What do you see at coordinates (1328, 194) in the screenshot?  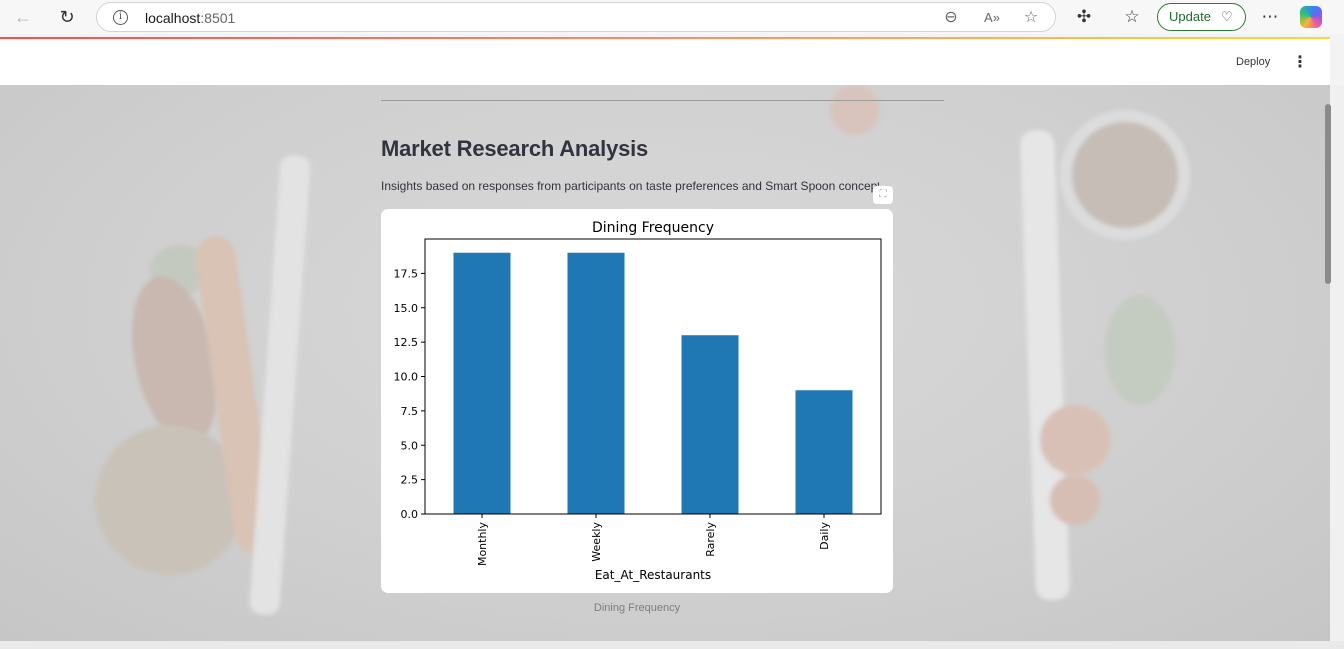 I see `scrollbar-thumb` at bounding box center [1328, 194].